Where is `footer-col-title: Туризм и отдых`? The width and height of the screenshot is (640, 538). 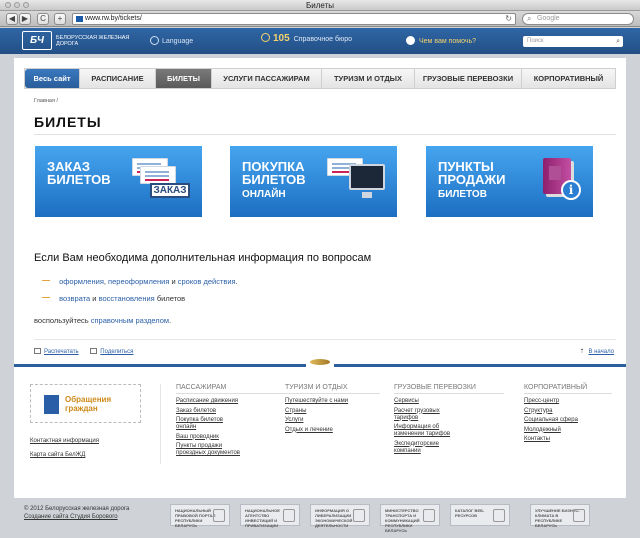
footer-col-title: Туризм и отдых is located at coordinates (332, 389).